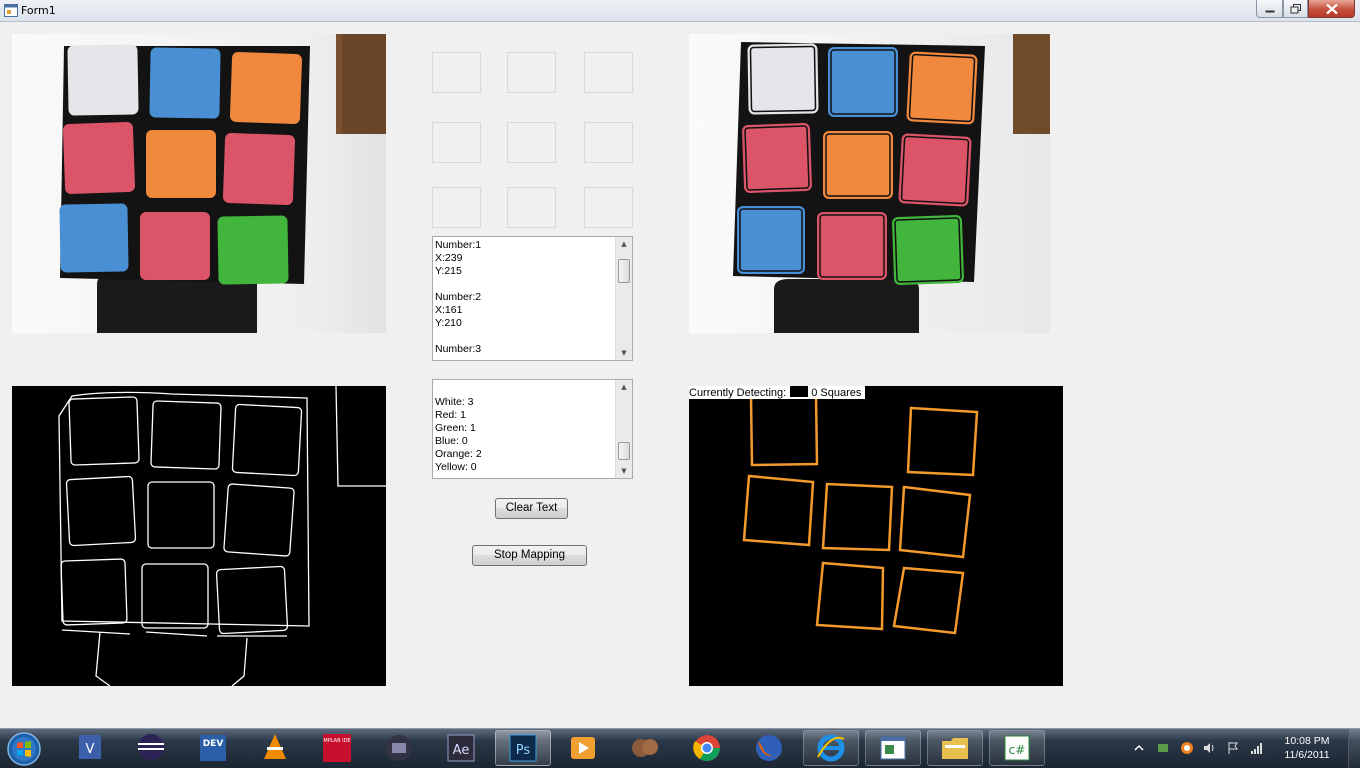  What do you see at coordinates (199, 183) in the screenshot?
I see `camera-image-original` at bounding box center [199, 183].